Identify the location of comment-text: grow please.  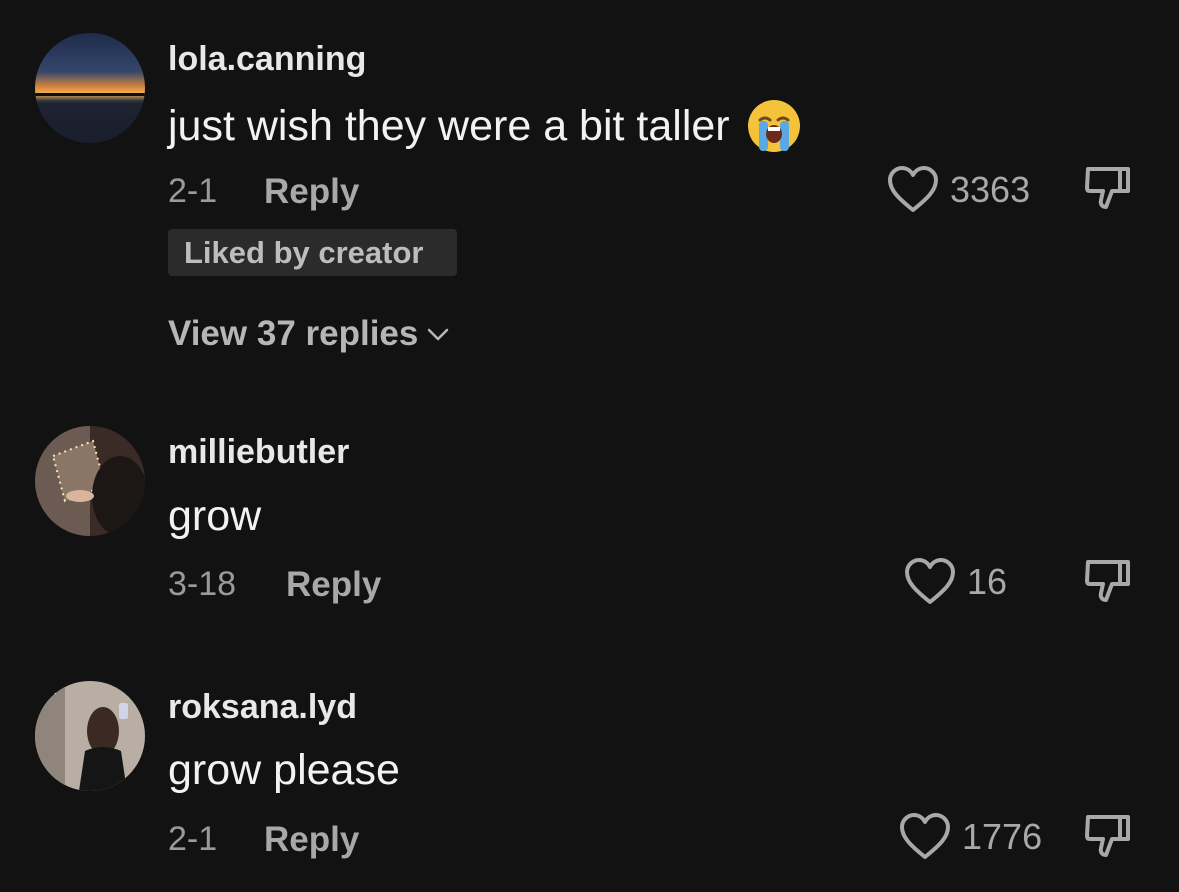
(284, 770).